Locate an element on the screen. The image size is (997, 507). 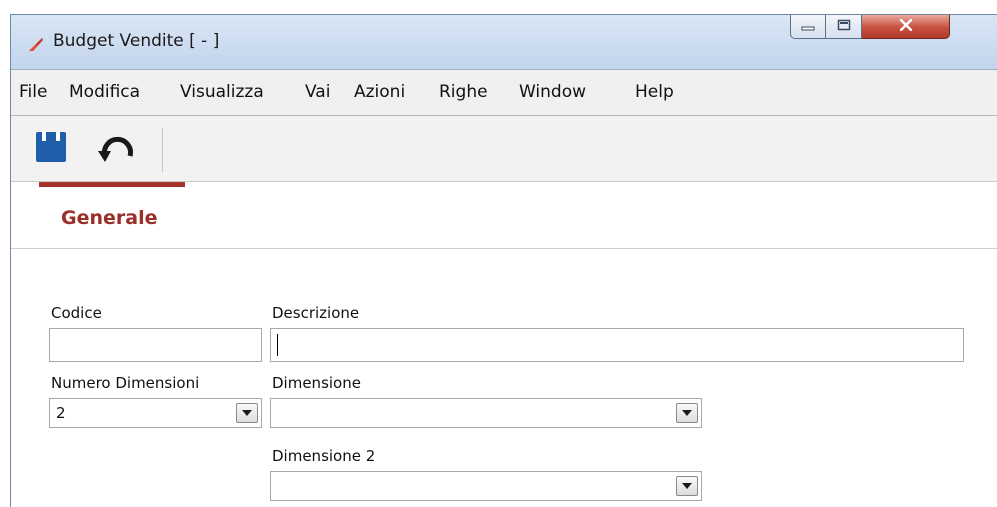
menu-file: File is located at coordinates (33, 92).